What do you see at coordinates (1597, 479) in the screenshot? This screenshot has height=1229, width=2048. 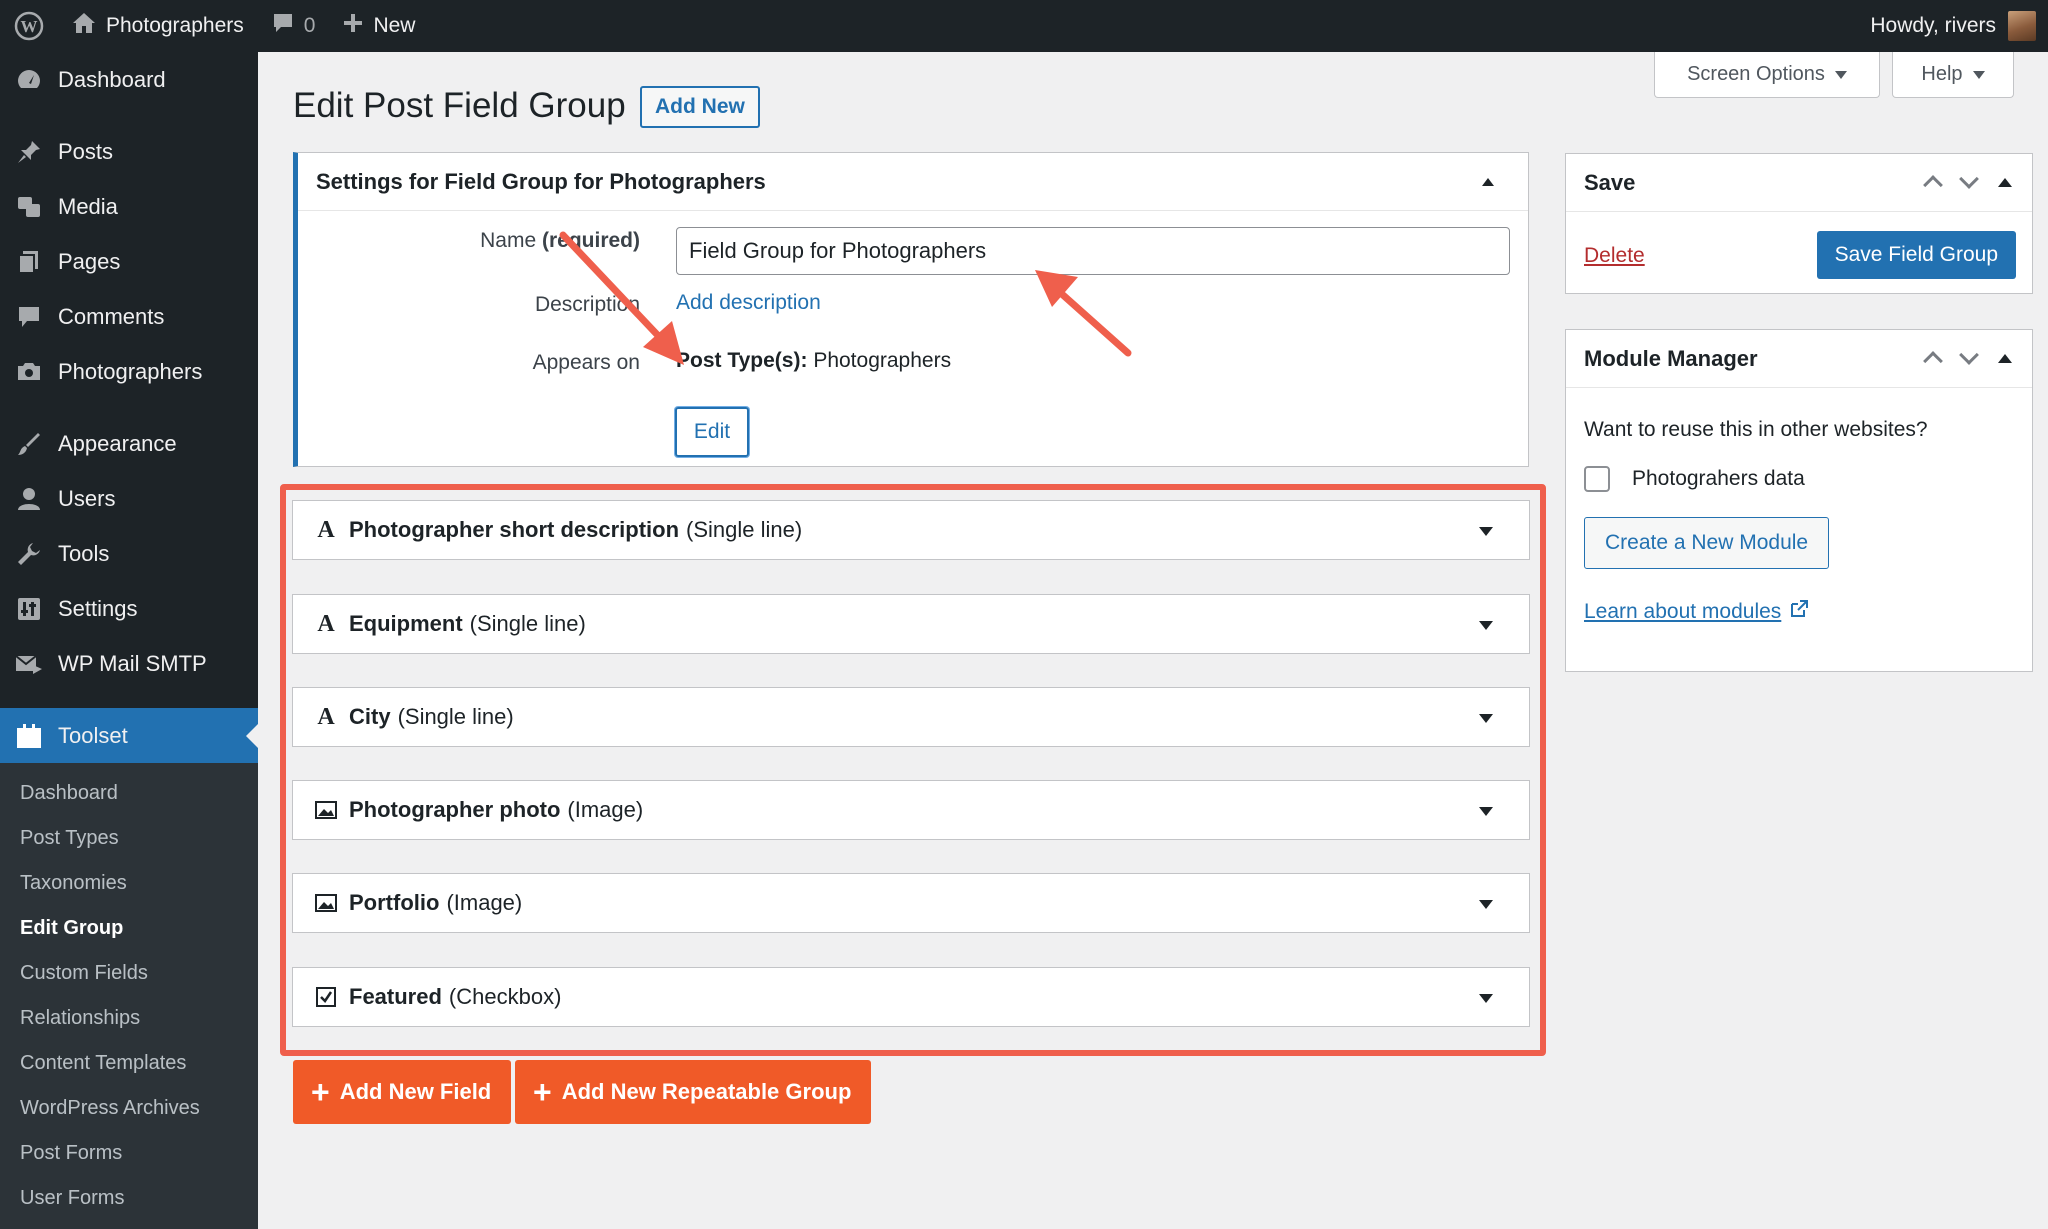 I see `module-checkbox` at bounding box center [1597, 479].